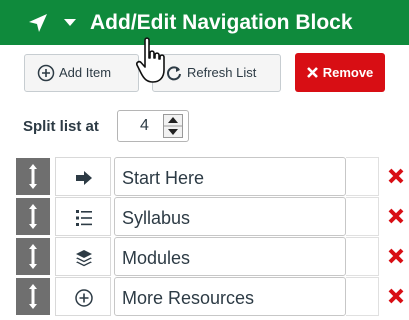 This screenshot has width=409, height=320. Describe the element at coordinates (348, 72) in the screenshot. I see `remove-label: Remove` at that location.